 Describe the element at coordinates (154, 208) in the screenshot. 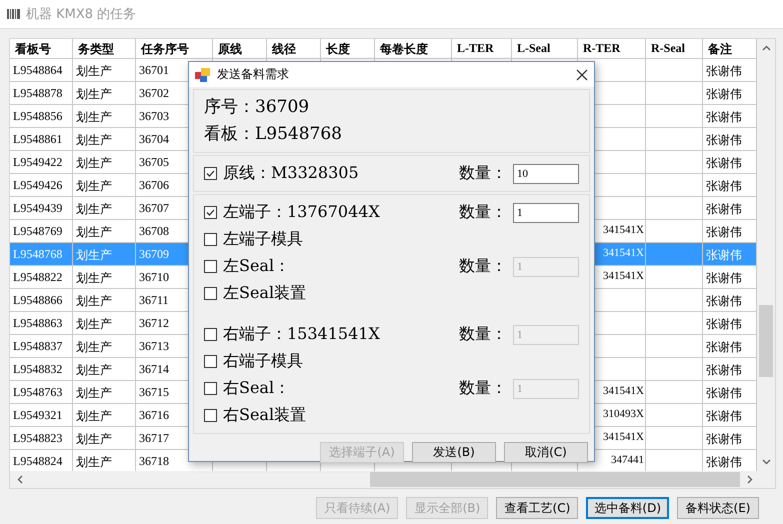

I see `table-cell: 36707` at that location.